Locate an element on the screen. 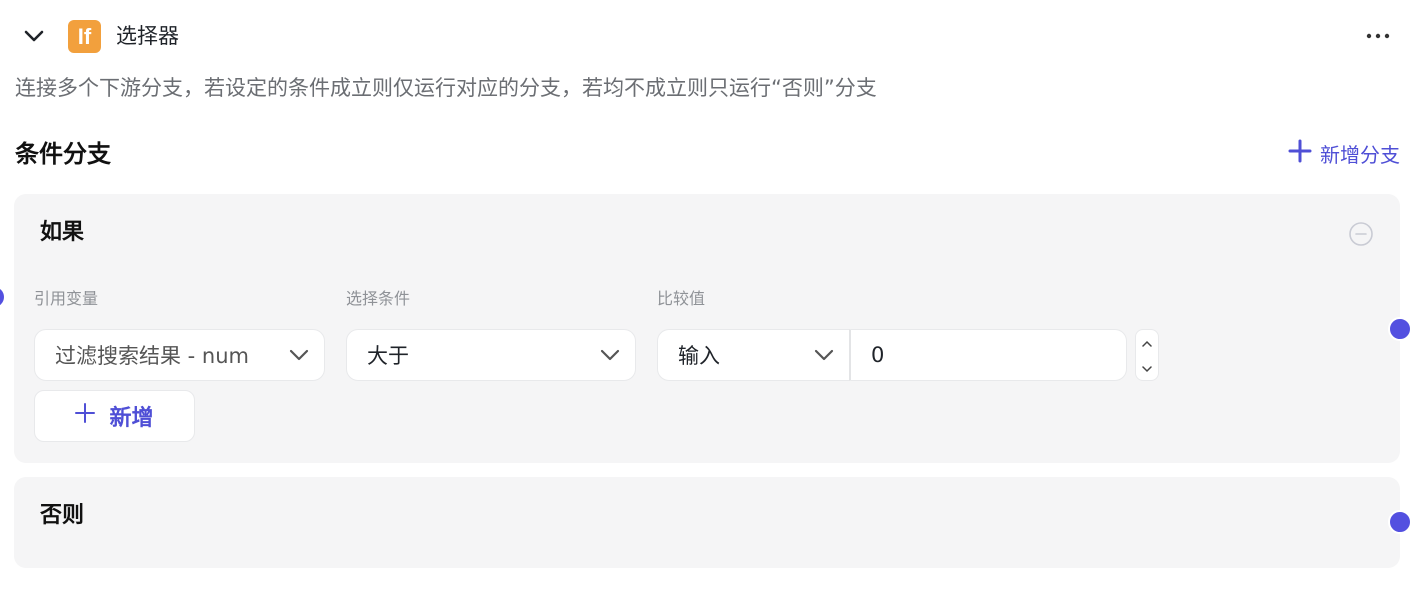 Image resolution: width=1416 pixels, height=596 pixels. condition-select-value: 大于 is located at coordinates (388, 356).